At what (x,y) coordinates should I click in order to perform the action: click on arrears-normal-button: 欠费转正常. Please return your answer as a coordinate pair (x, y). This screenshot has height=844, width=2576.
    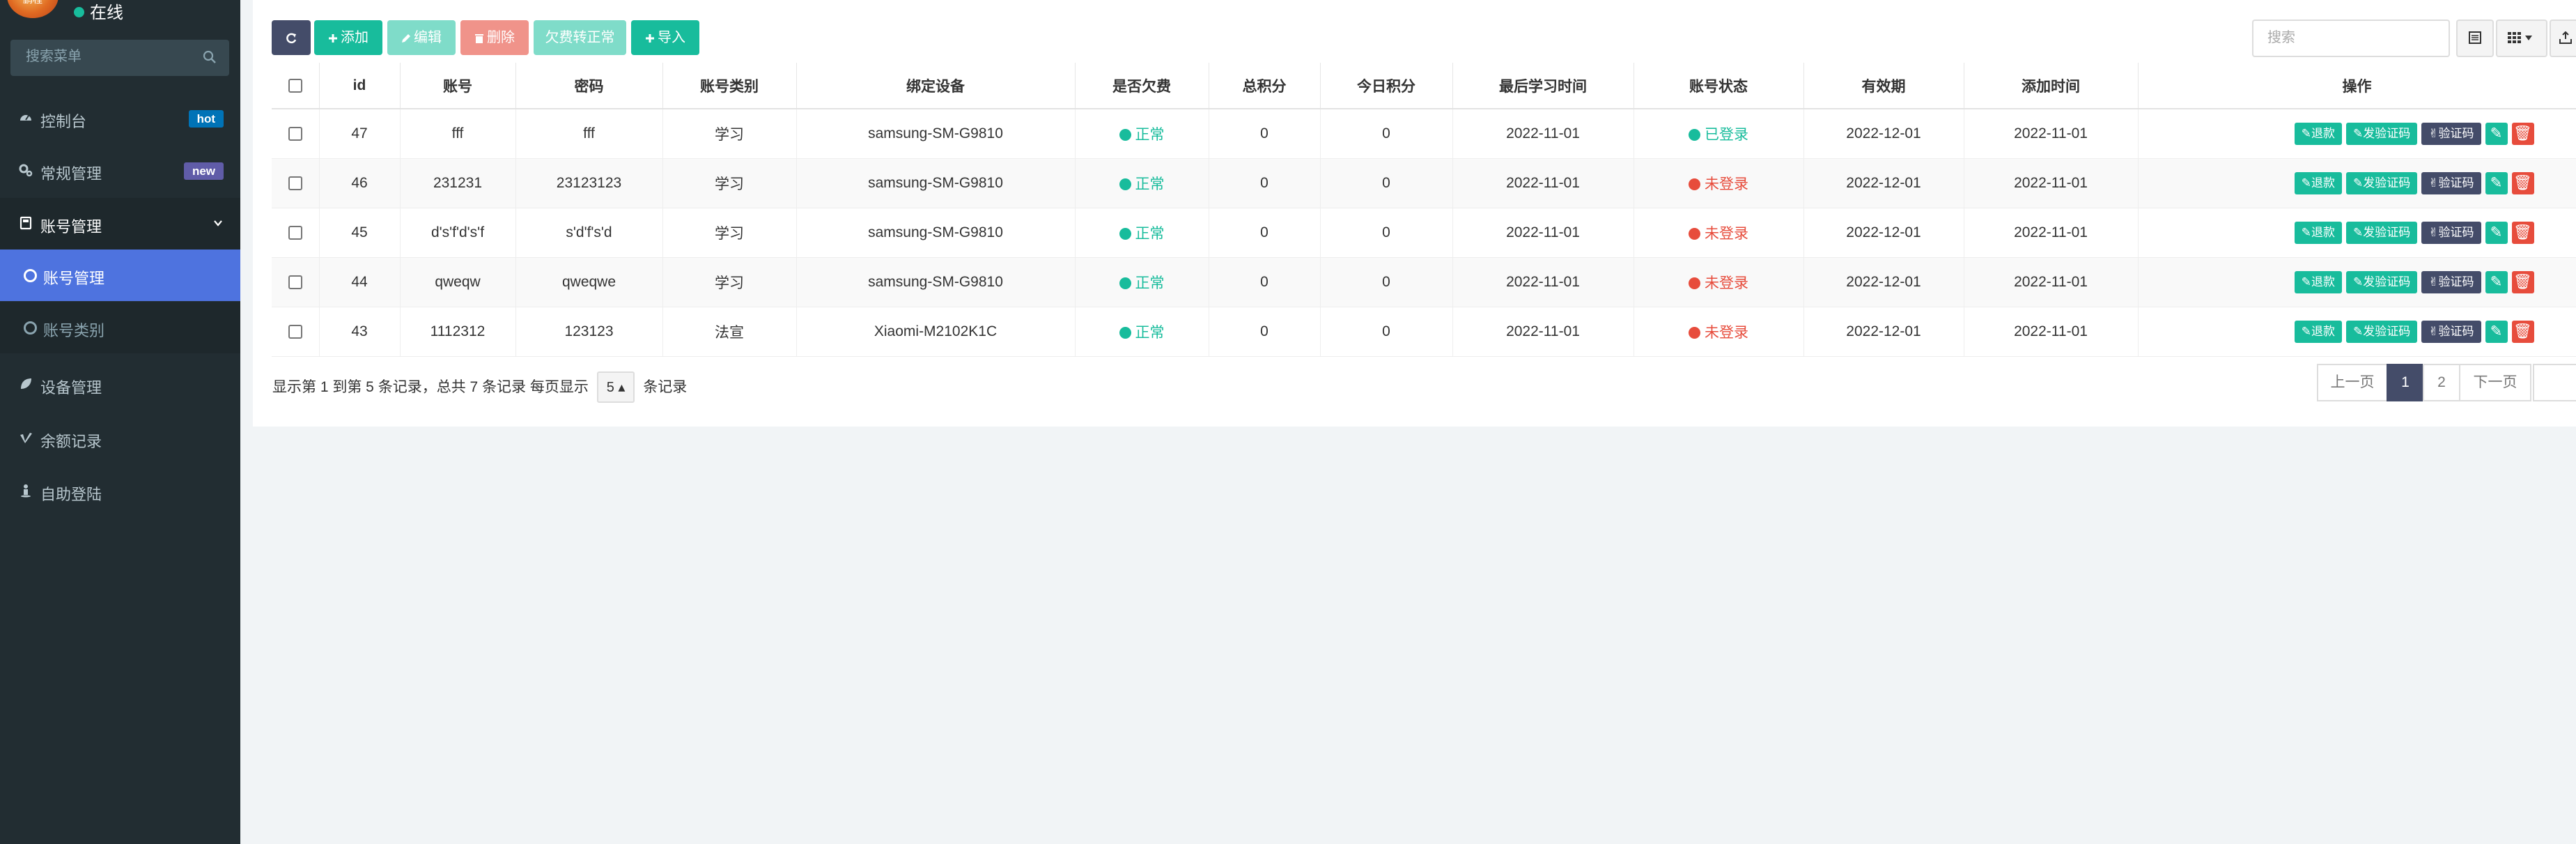
    Looking at the image, I should click on (580, 37).